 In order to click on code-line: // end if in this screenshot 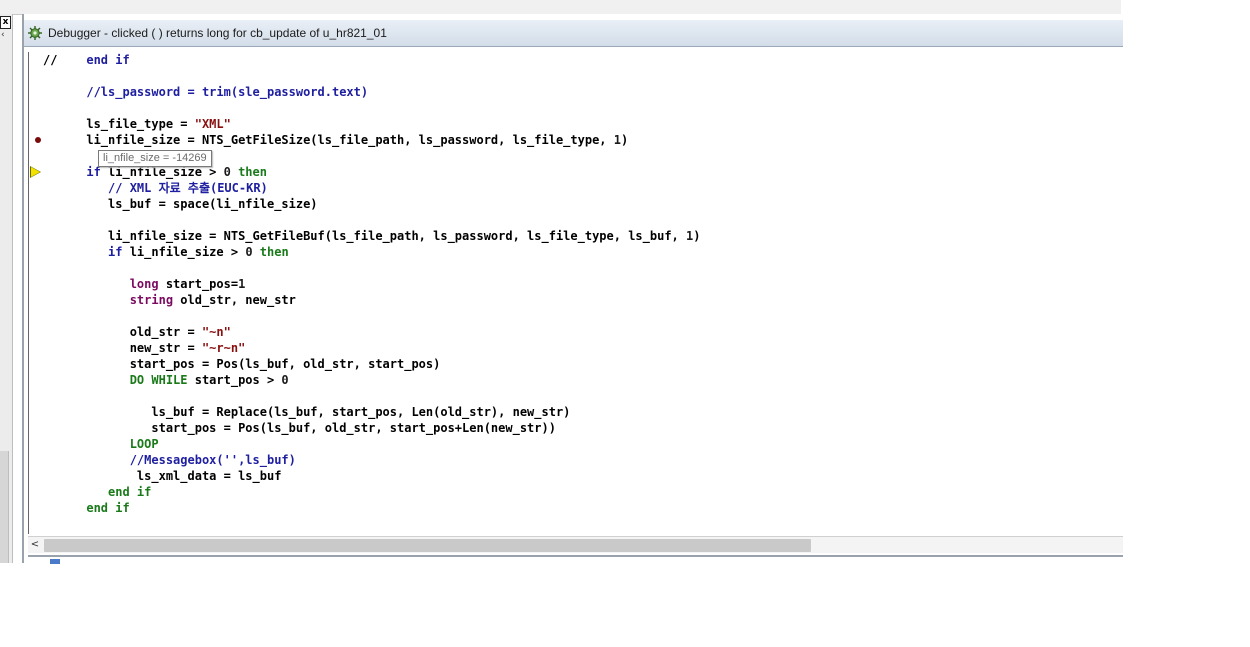, I will do `click(576, 60)`.